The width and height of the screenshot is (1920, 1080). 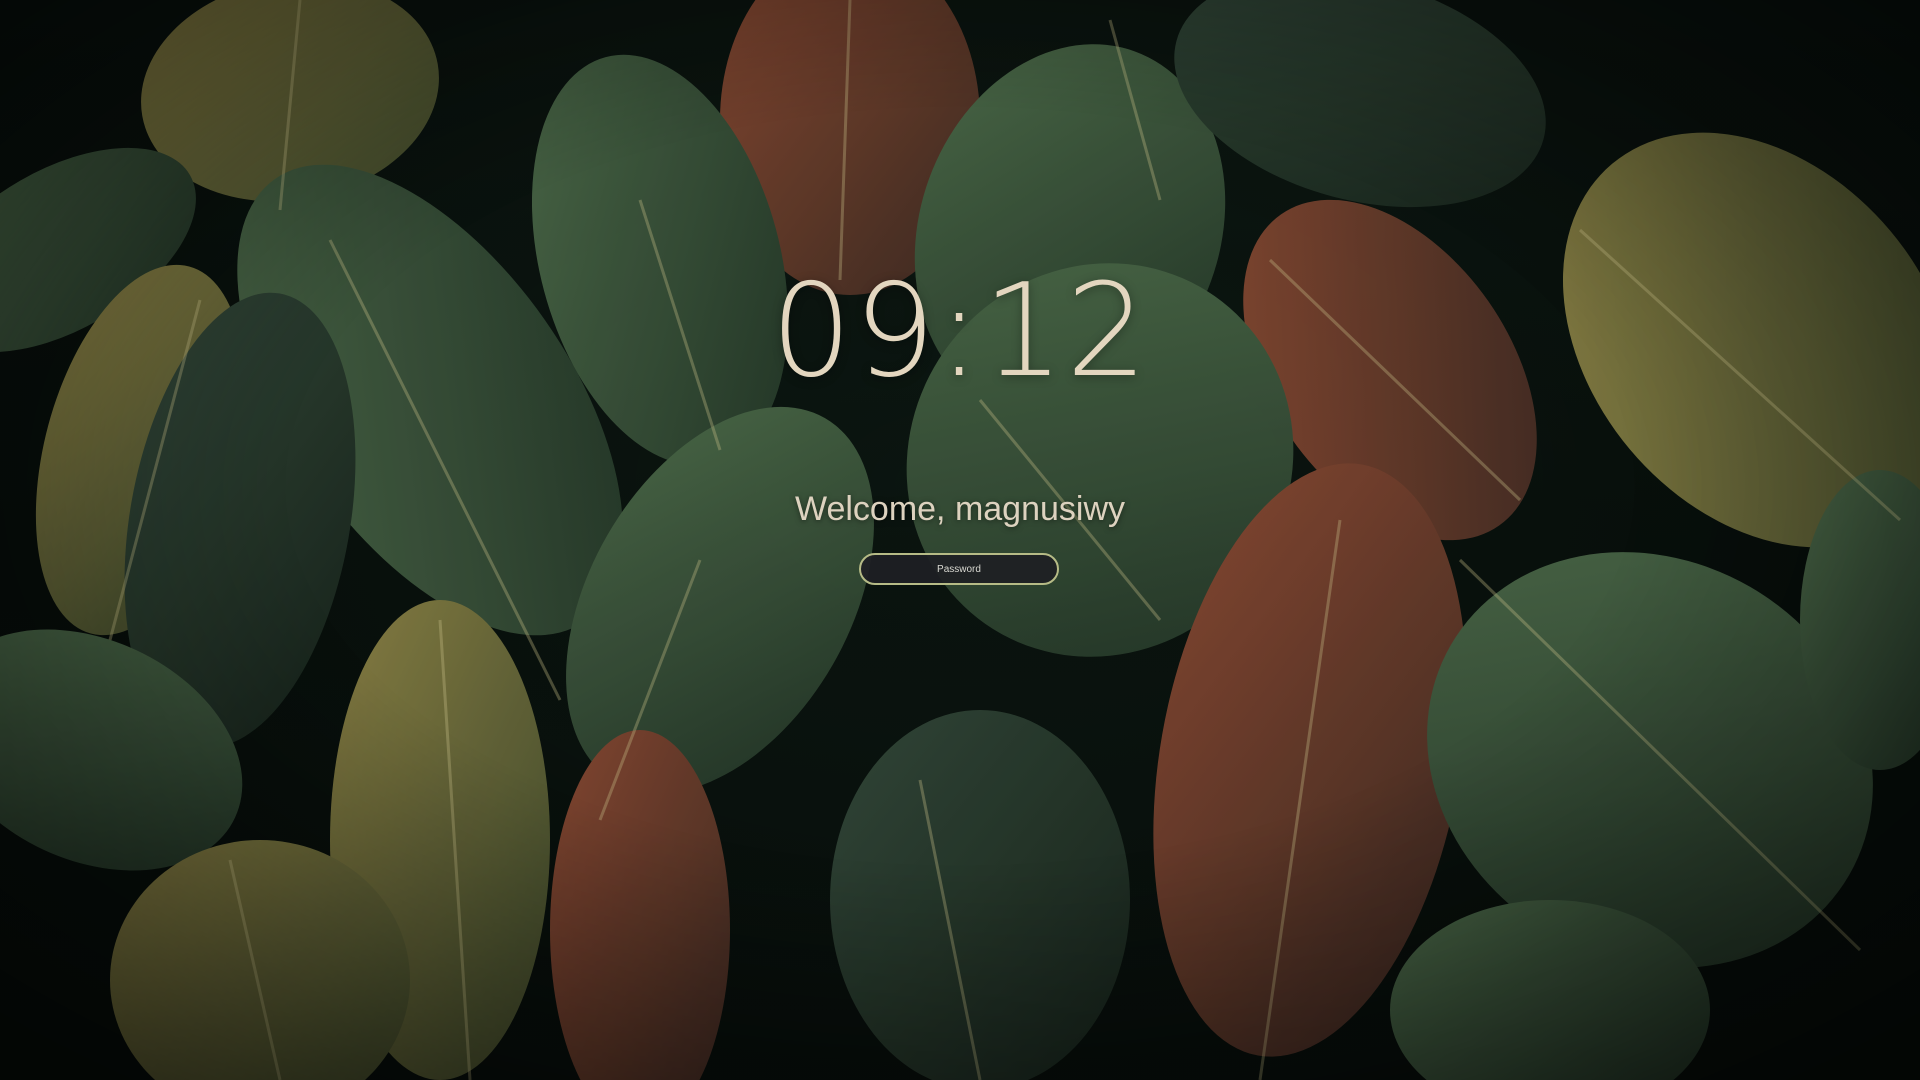 I want to click on password-input, so click(x=959, y=569).